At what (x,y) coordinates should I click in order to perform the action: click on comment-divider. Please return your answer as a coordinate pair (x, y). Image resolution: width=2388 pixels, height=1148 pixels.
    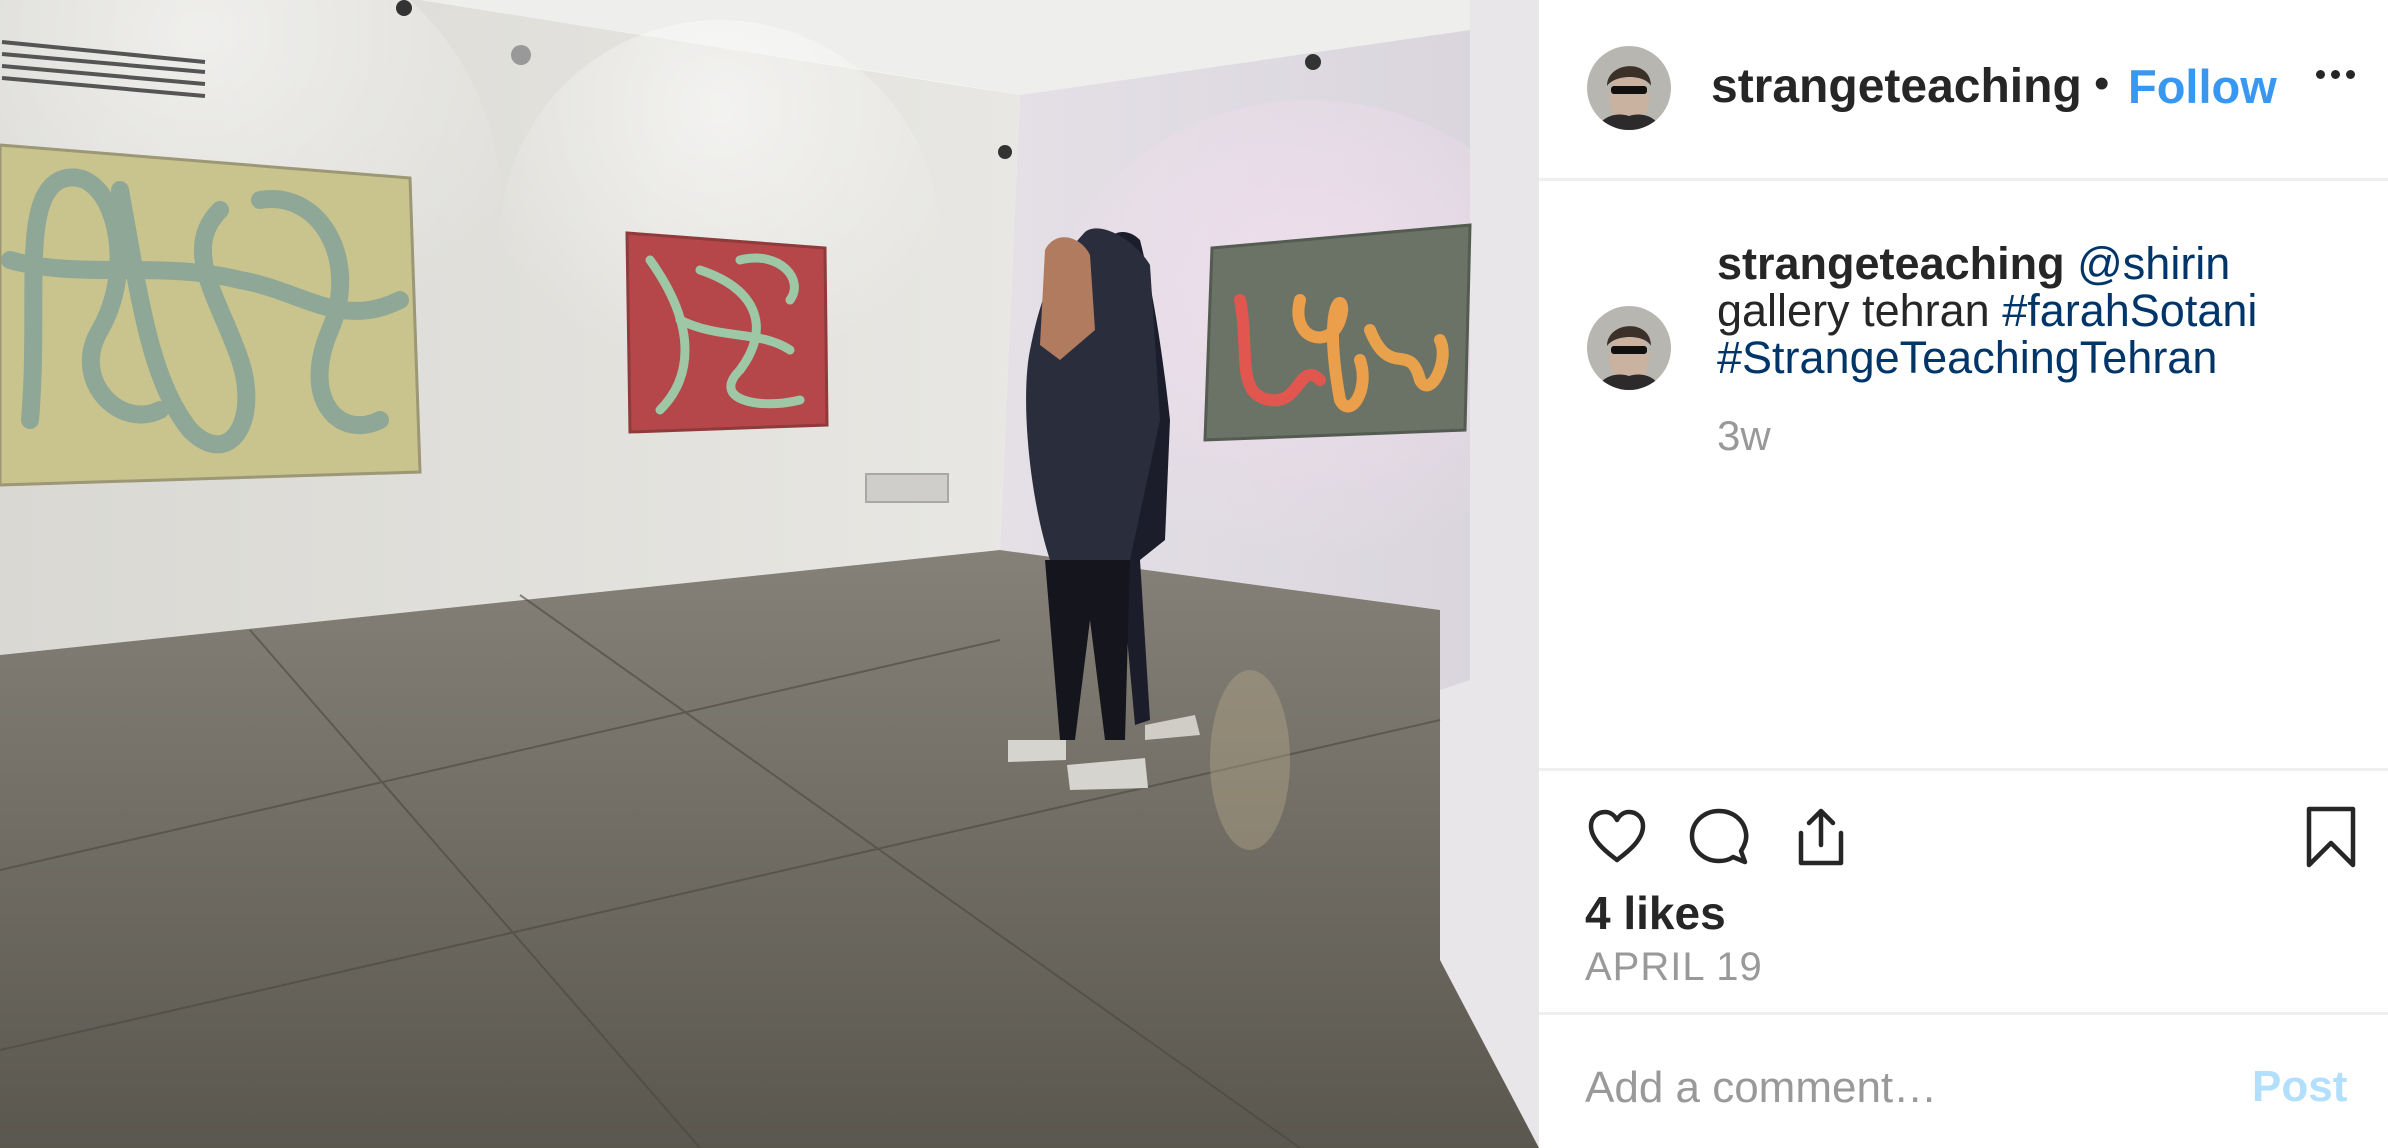
    Looking at the image, I should click on (1963, 1013).